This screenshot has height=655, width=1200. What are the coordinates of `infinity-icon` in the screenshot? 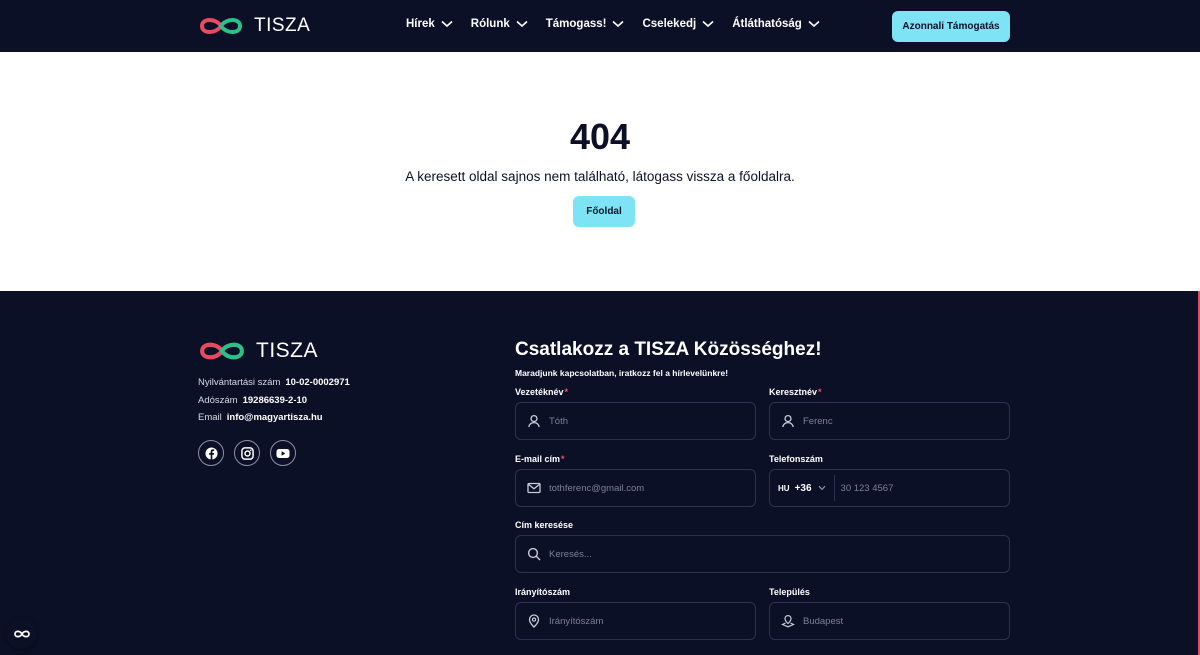 It's located at (21, 633).